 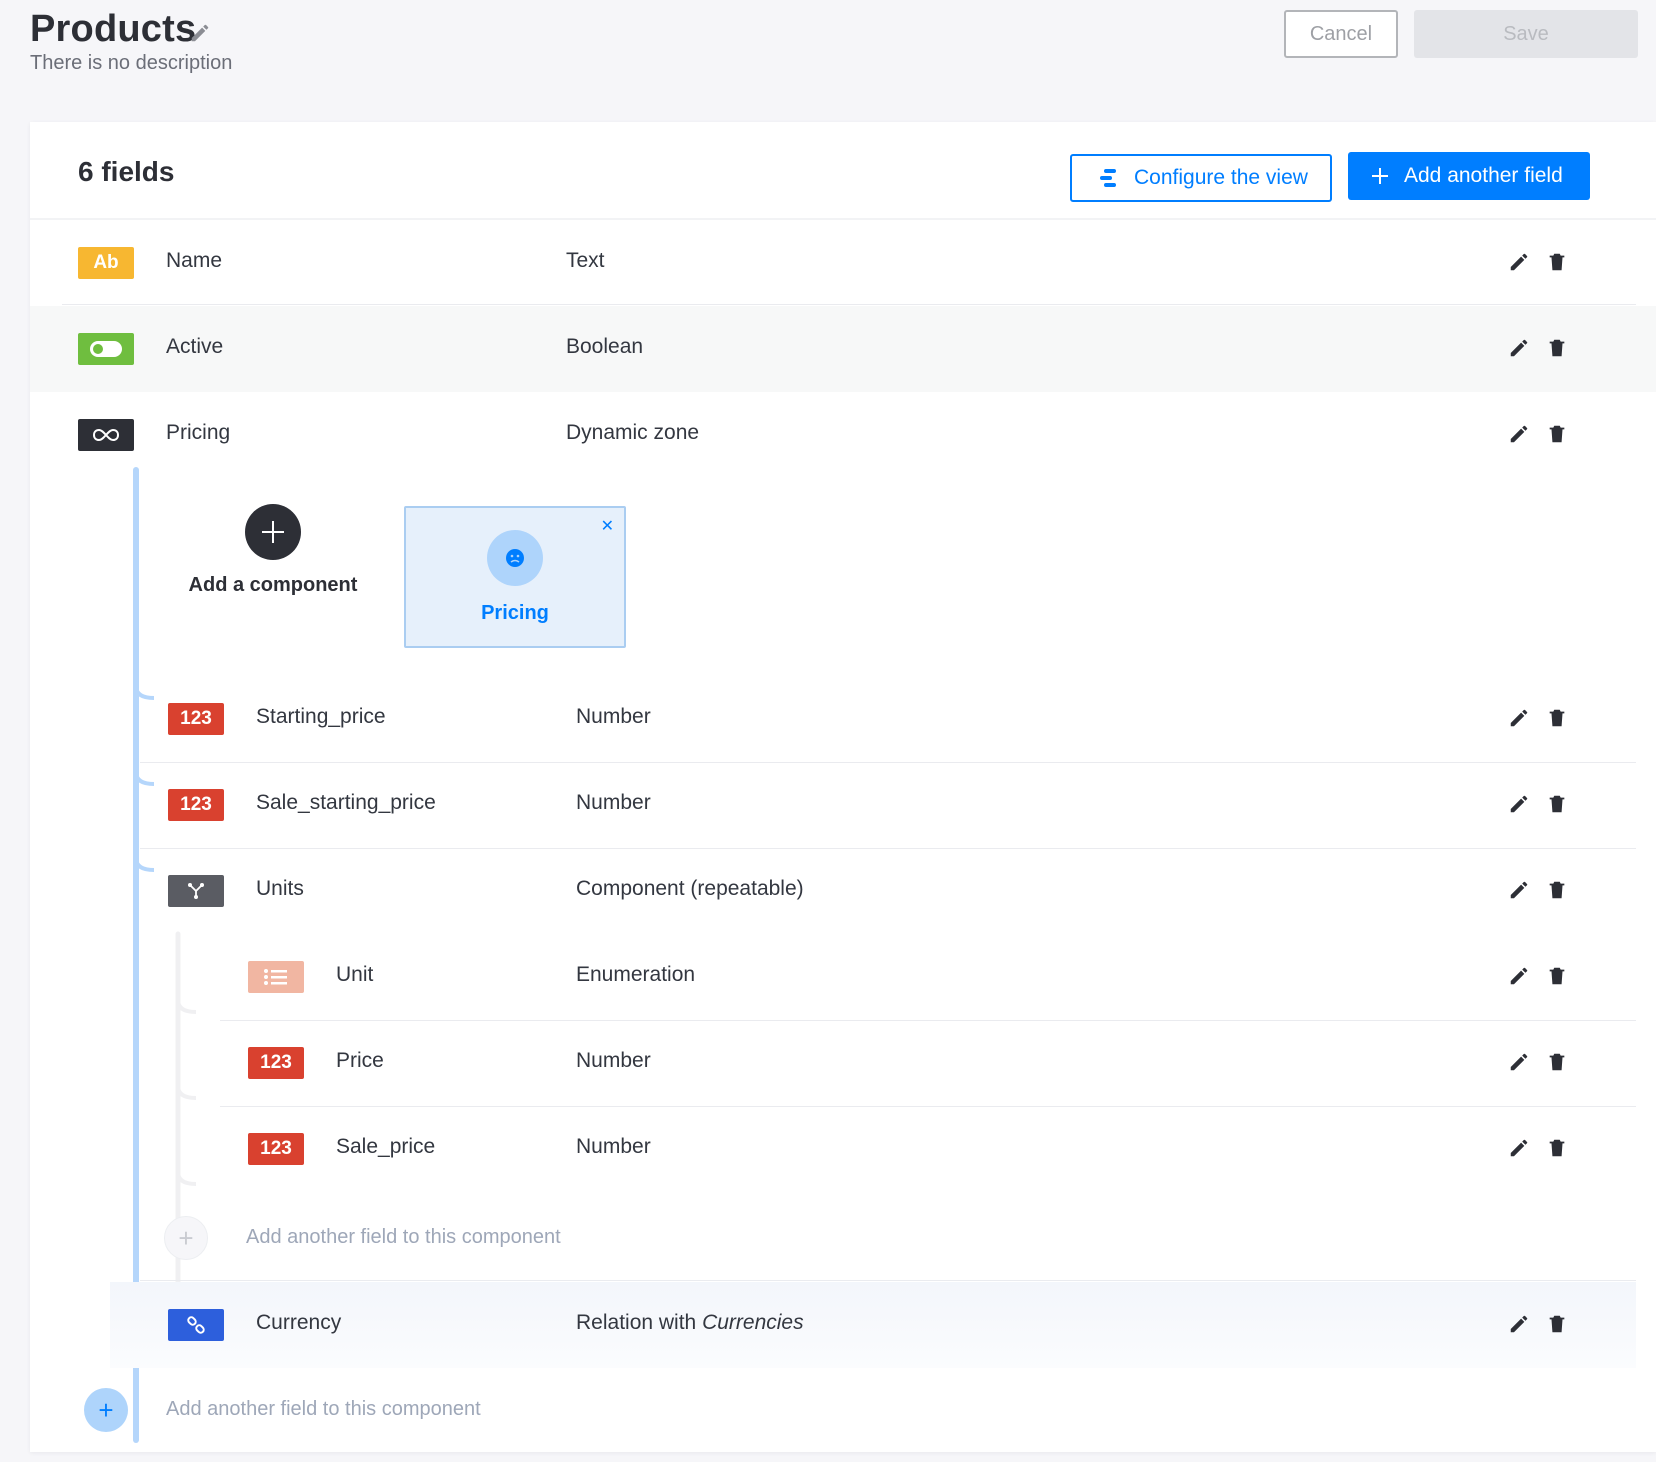 I want to click on field-row-units: Units Component (repeatable), so click(x=888, y=891).